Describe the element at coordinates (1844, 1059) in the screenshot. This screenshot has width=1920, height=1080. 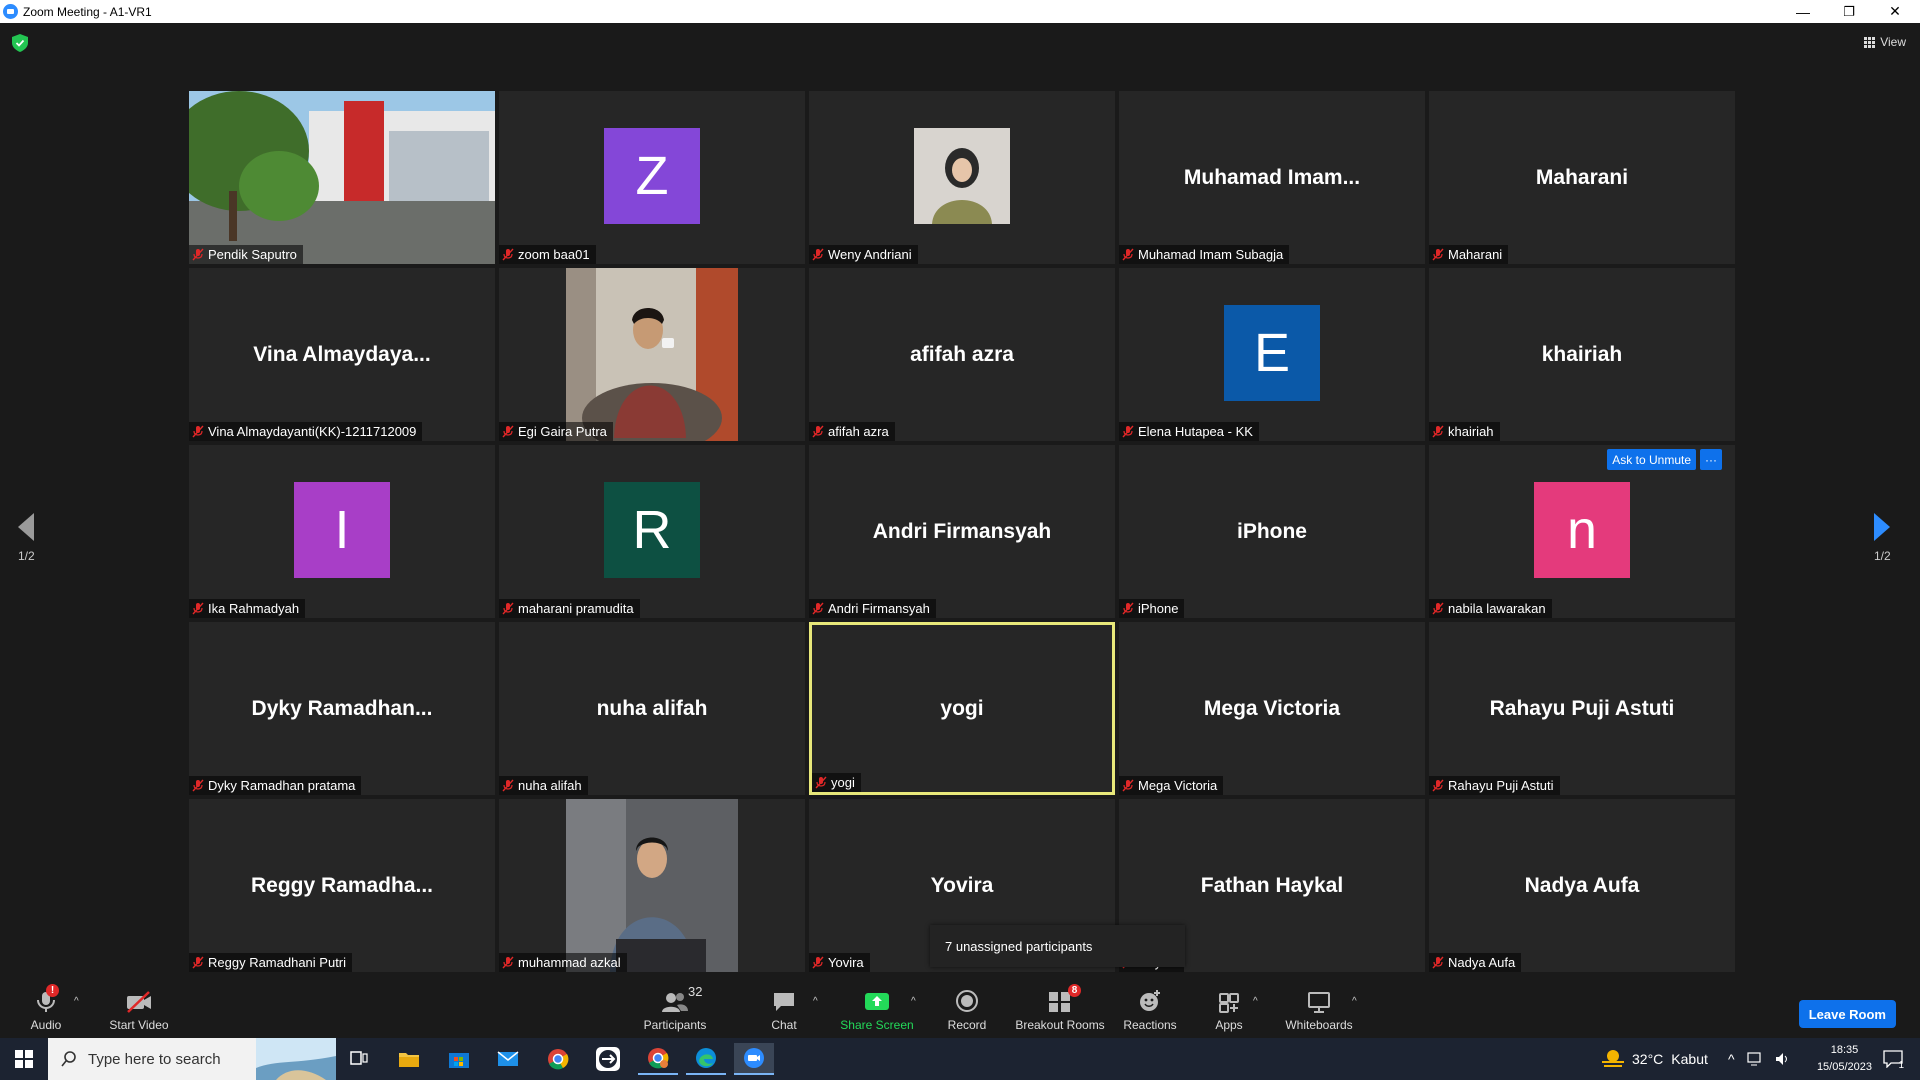
I see `system-clock: 18:35 15/05/2023` at that location.